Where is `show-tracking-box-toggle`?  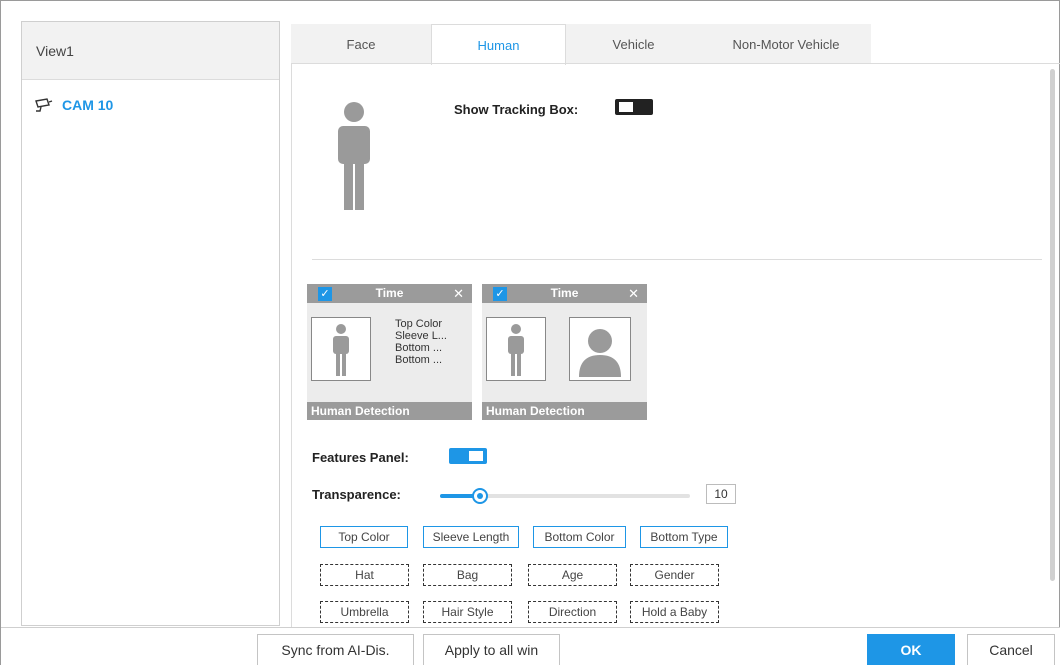
show-tracking-box-toggle is located at coordinates (634, 107).